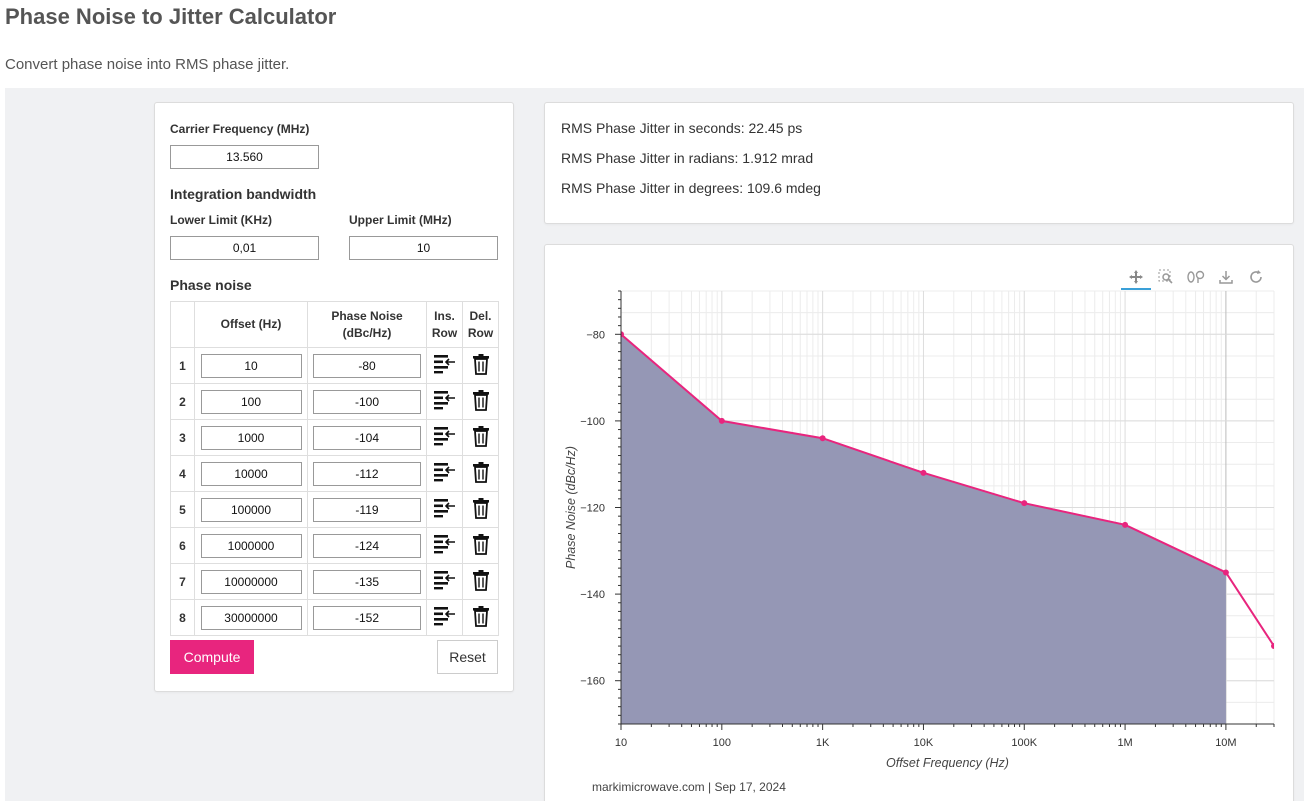 Image resolution: width=1304 pixels, height=801 pixels. I want to click on lower-limit-input, so click(244, 248).